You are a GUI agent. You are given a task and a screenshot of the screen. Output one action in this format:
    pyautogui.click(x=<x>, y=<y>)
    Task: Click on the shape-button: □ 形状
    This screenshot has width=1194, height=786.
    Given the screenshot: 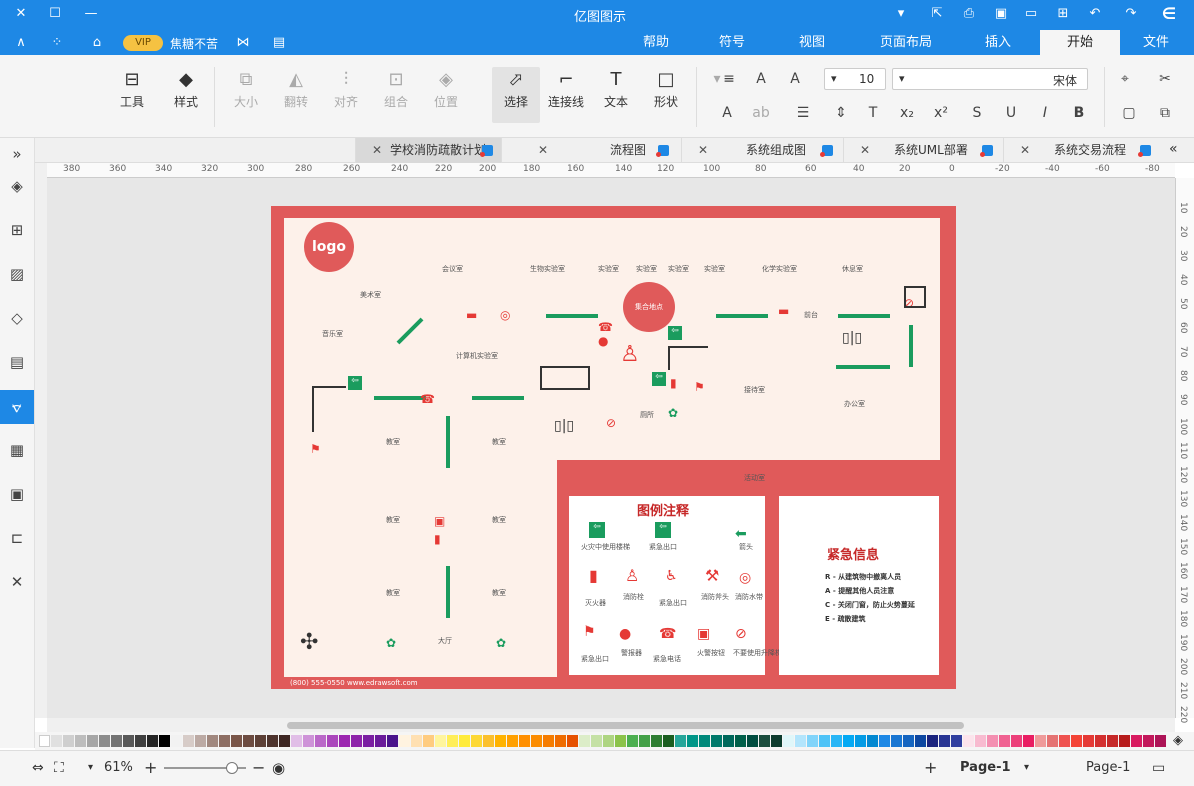 What is the action you would take?
    pyautogui.click(x=666, y=88)
    